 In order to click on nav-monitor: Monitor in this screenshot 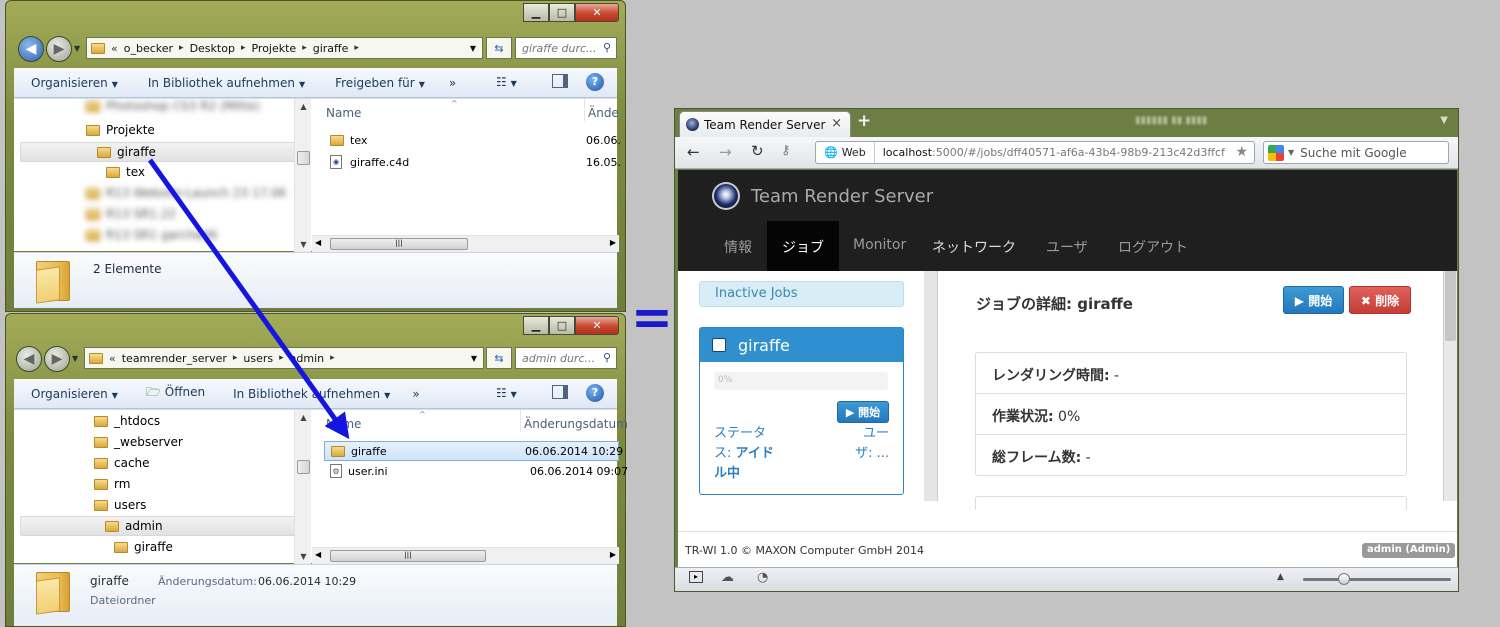, I will do `click(879, 245)`.